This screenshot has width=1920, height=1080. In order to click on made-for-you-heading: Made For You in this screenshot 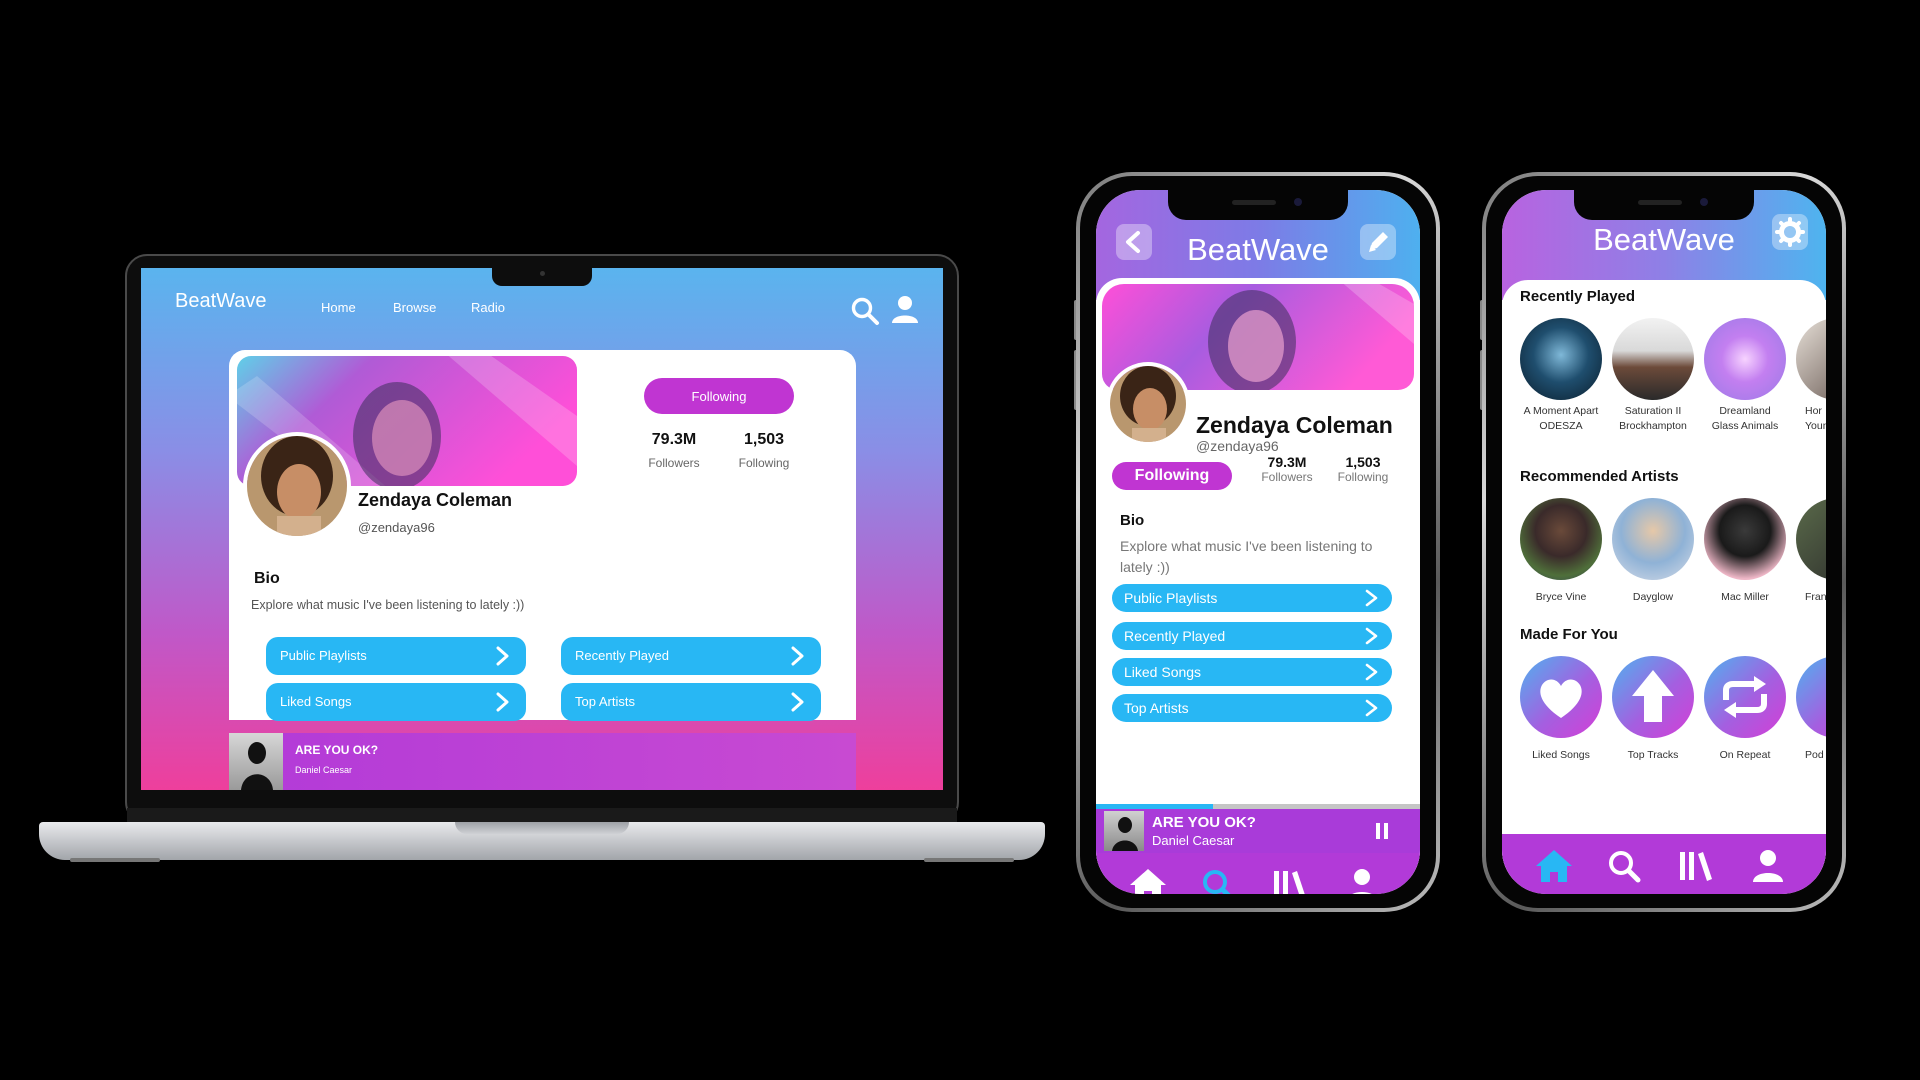, I will do `click(1569, 634)`.